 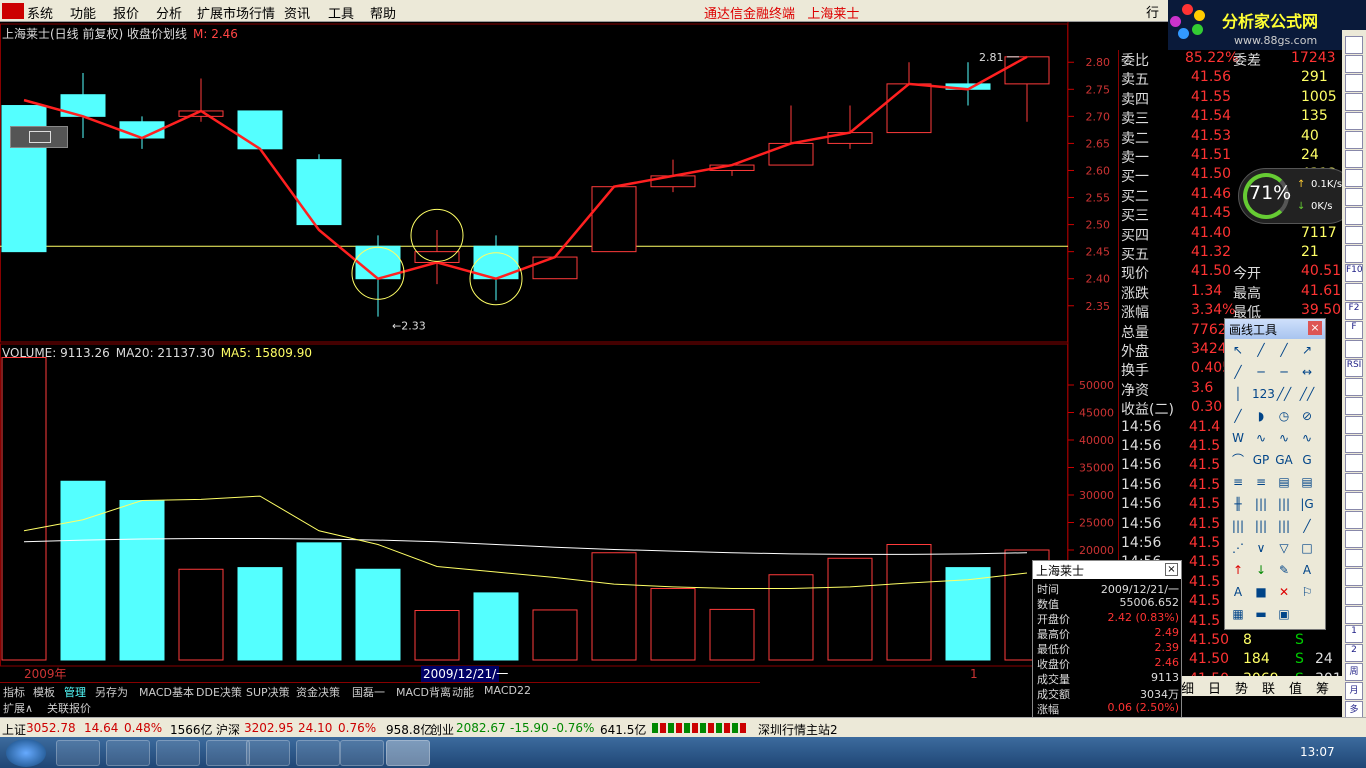 What do you see at coordinates (1284, 460) in the screenshot?
I see `draw-tool-icon: GA` at bounding box center [1284, 460].